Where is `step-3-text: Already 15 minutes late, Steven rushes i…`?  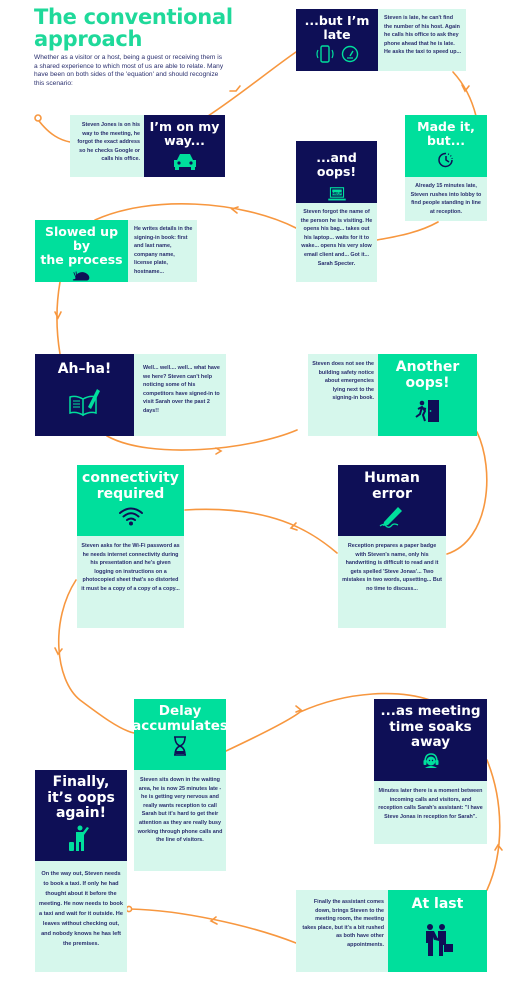 step-3-text: Already 15 minutes late, Steven rushes i… is located at coordinates (446, 199).